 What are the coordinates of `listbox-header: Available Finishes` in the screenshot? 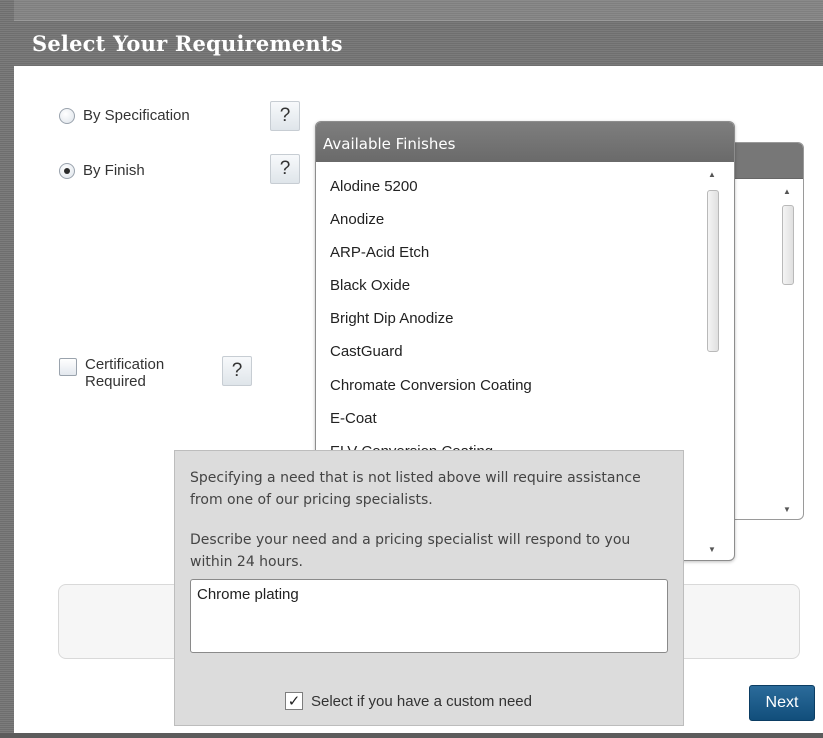 It's located at (525, 142).